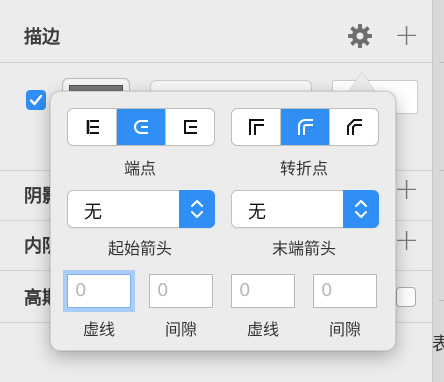 This screenshot has width=444, height=382. What do you see at coordinates (406, 241) in the screenshot?
I see `add-inner-shadow-icon: +` at bounding box center [406, 241].